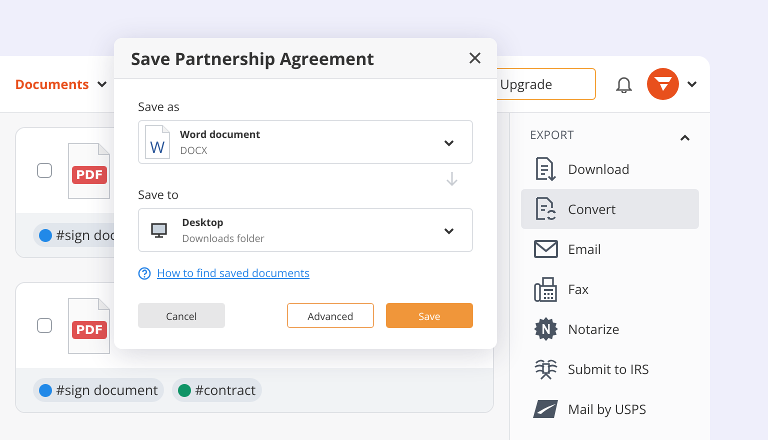  Describe the element at coordinates (98, 390) in the screenshot. I see `tag-chip: #sign document` at that location.